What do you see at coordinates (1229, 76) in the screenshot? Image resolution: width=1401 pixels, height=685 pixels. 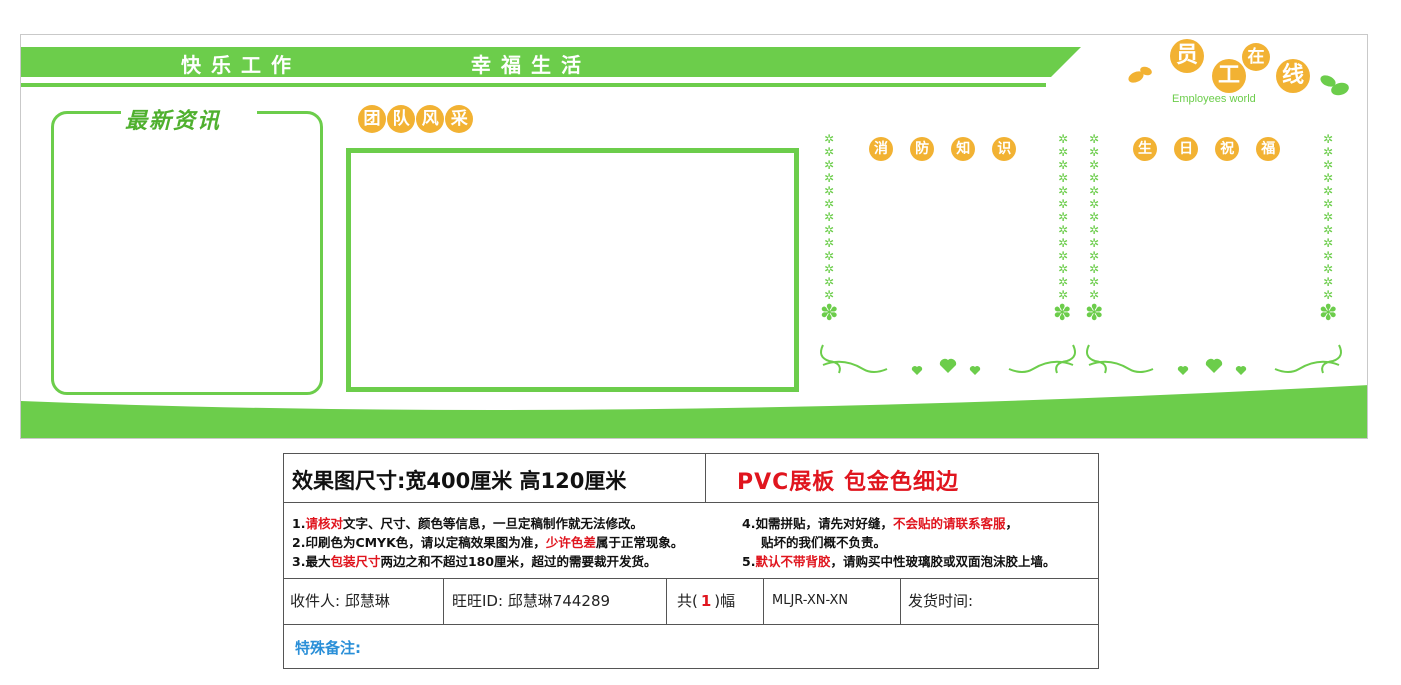 I see `logo-char-2: 工` at bounding box center [1229, 76].